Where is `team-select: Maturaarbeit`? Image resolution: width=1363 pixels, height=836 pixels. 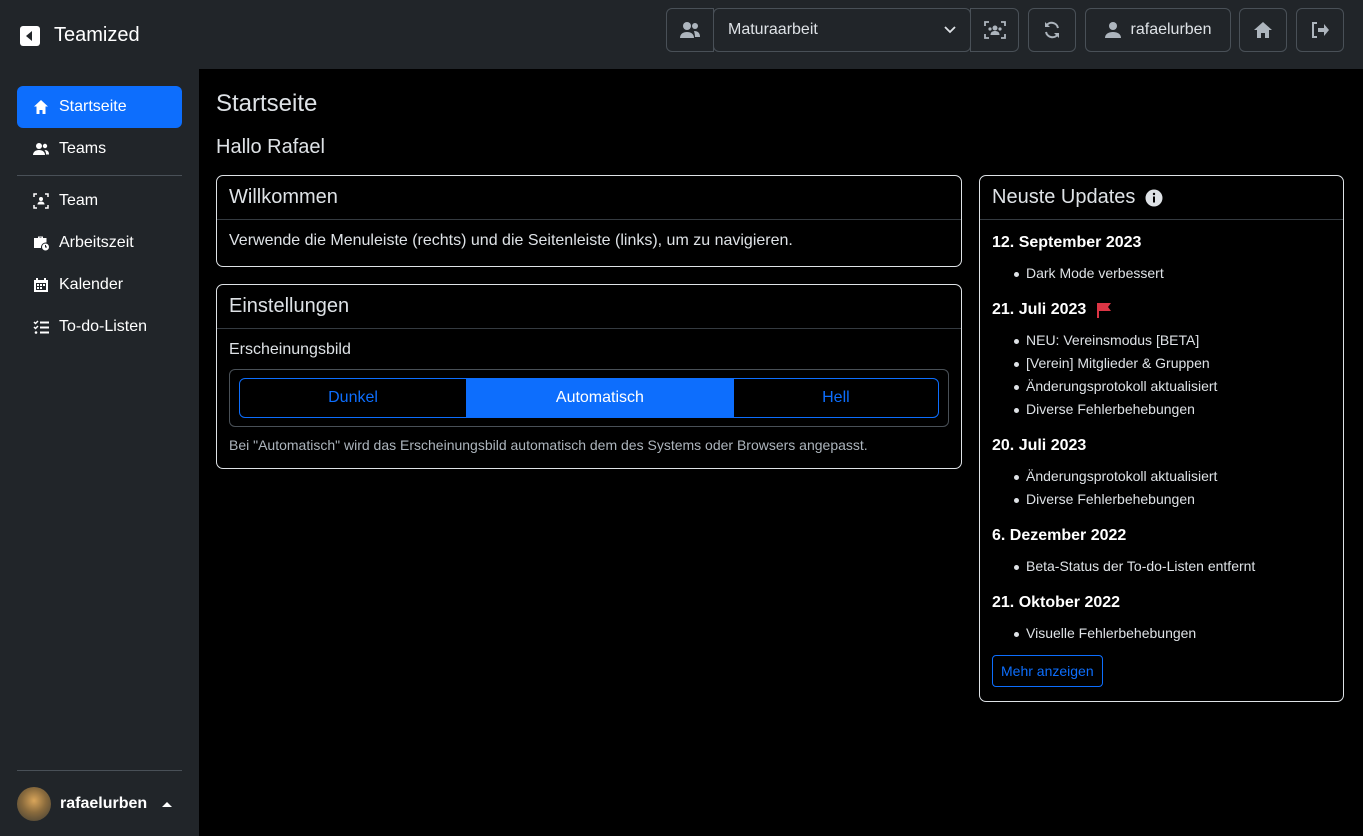
team-select: Maturaarbeit is located at coordinates (842, 30).